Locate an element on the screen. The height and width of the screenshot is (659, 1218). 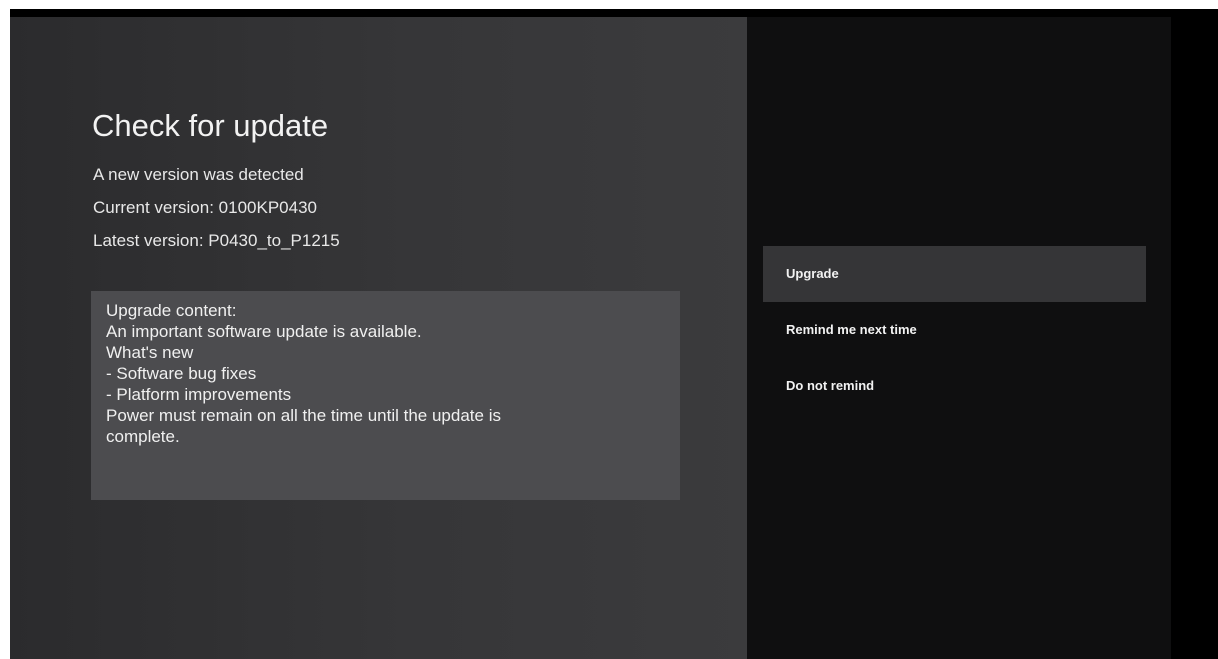
upgrade-button: Upgrade is located at coordinates (954, 274).